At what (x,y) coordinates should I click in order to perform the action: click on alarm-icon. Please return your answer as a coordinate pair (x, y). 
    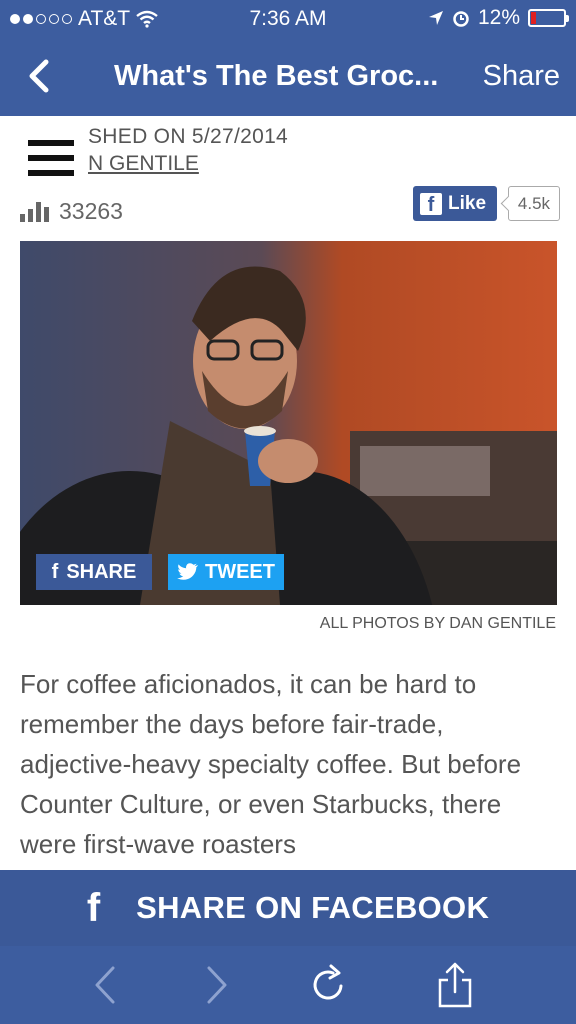
    Looking at the image, I should click on (461, 19).